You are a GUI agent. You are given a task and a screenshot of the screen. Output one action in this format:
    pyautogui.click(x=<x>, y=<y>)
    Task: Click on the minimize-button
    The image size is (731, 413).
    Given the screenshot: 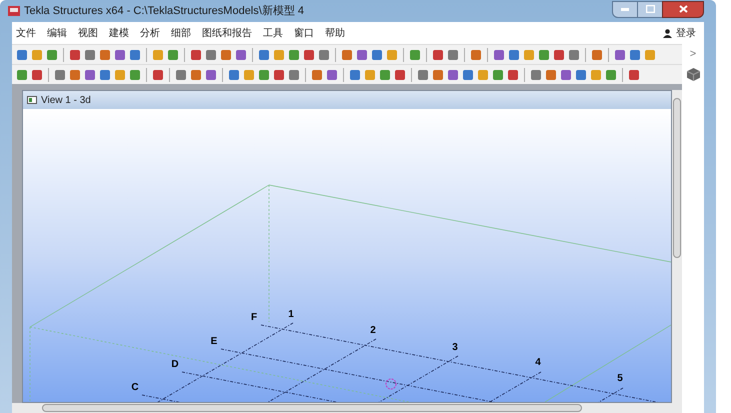 What is the action you would take?
    pyautogui.click(x=625, y=9)
    